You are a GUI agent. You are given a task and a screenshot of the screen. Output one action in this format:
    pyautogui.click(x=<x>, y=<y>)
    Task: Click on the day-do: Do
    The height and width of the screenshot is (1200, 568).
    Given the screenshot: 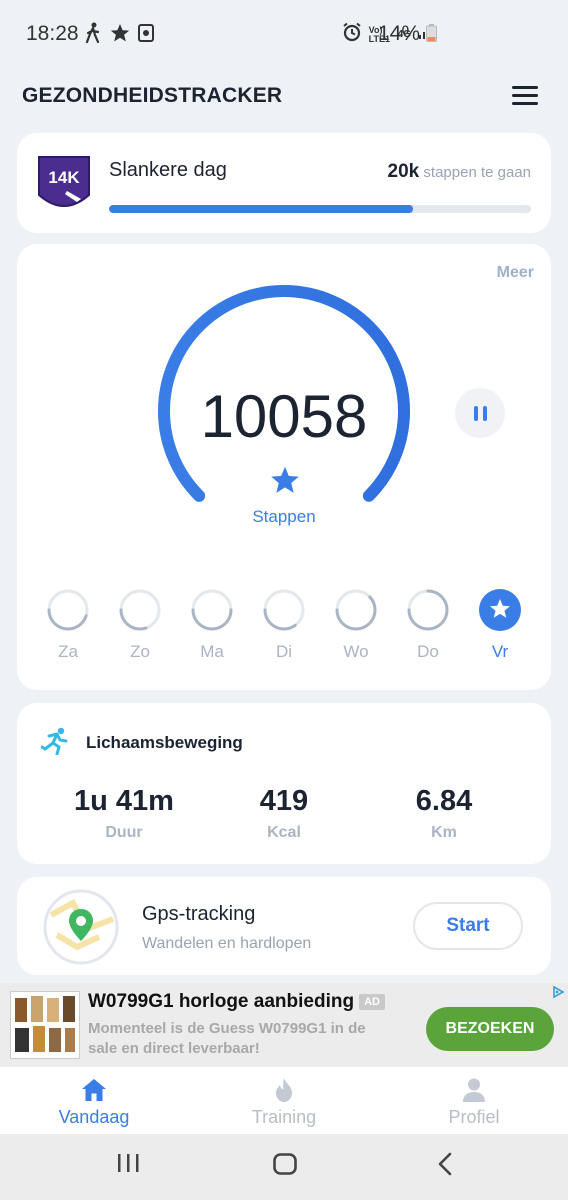 What is the action you would take?
    pyautogui.click(x=428, y=625)
    